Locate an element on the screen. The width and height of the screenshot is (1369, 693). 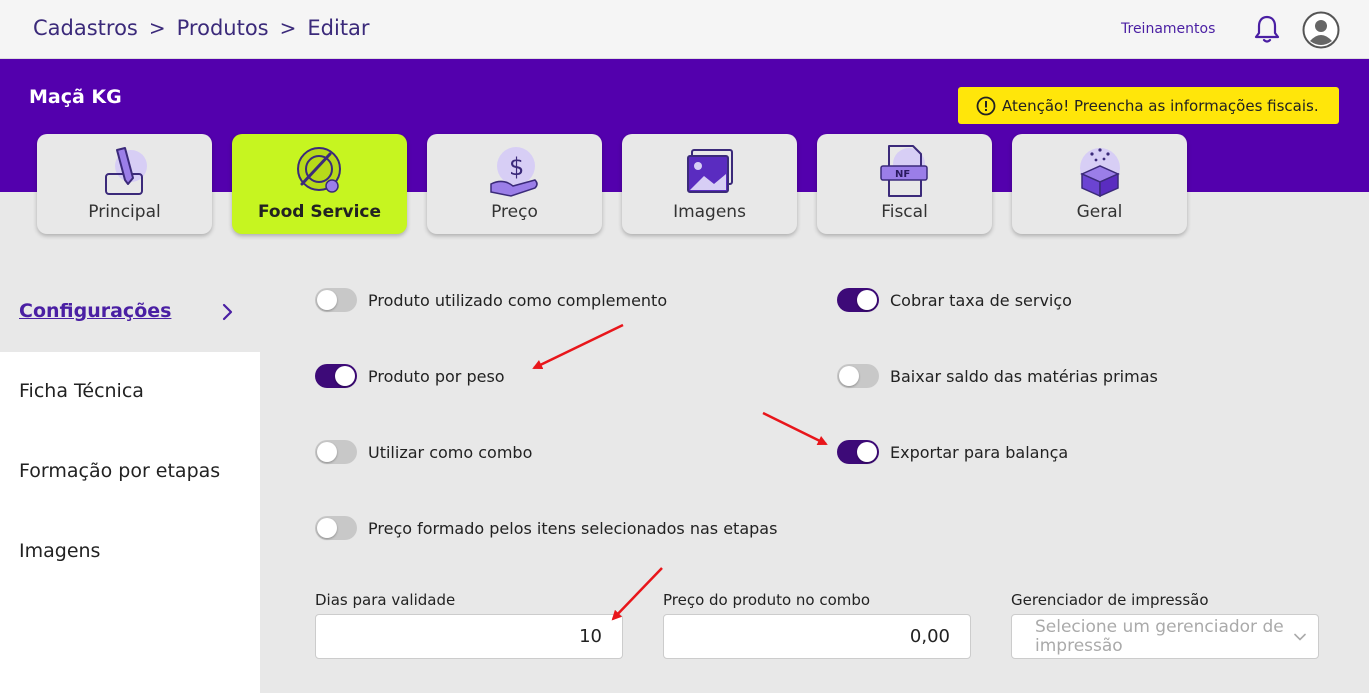
toggle-row-taxa-servico: Cobrar taxa de serviço is located at coordinates (954, 300).